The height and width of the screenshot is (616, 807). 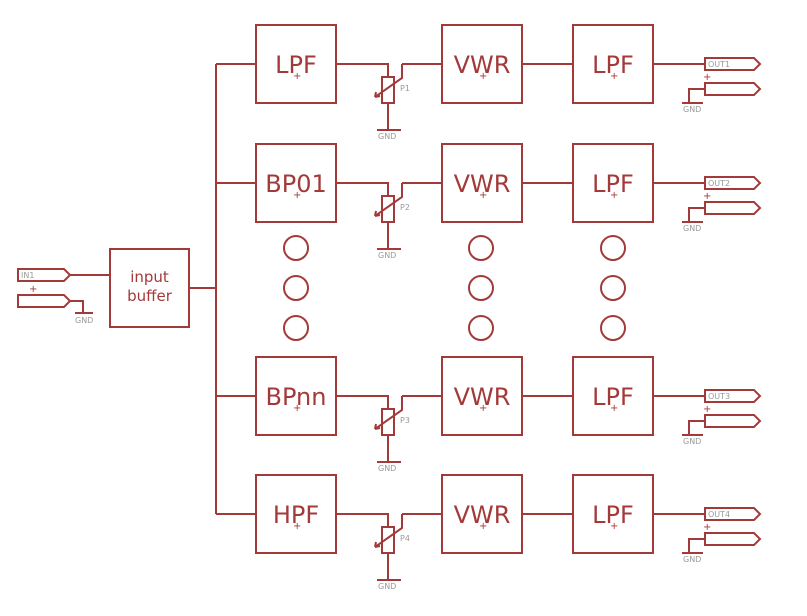 I want to click on channel-row-1: LPF+ VWR+ LPF+P1GNDOUT1+GND, so click(x=489, y=82).